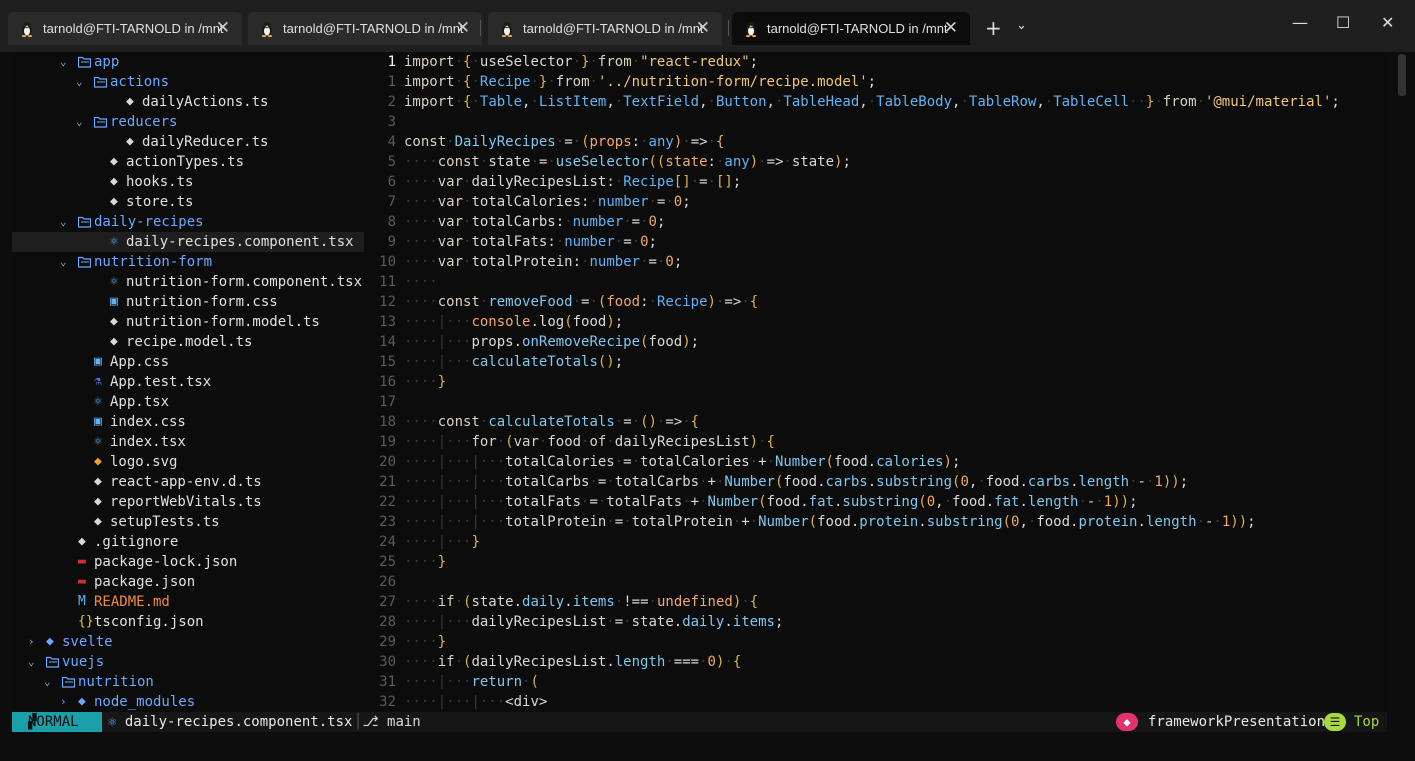 This screenshot has width=1415, height=761. What do you see at coordinates (188, 542) in the screenshot?
I see `tree-file: ◆ .gitignore` at bounding box center [188, 542].